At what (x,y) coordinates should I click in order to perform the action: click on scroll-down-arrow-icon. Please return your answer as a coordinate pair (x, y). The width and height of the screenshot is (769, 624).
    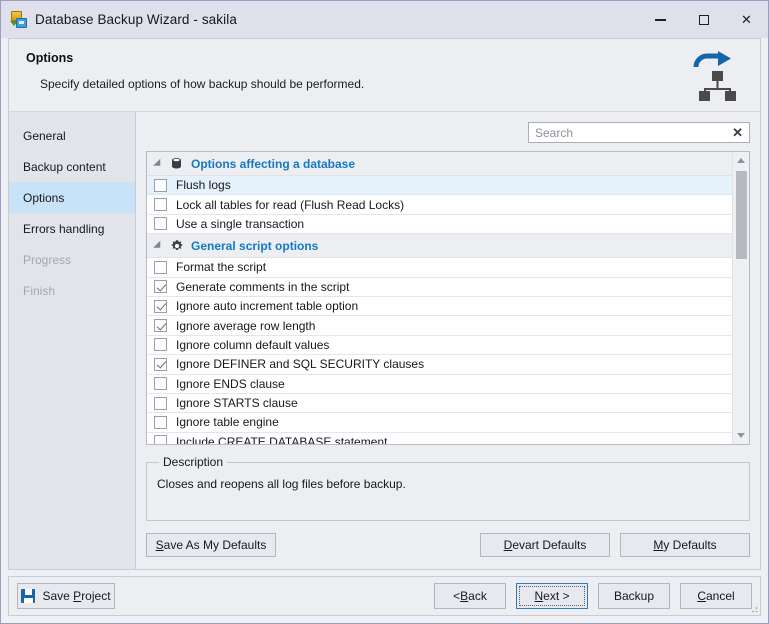
    Looking at the image, I should click on (741, 435).